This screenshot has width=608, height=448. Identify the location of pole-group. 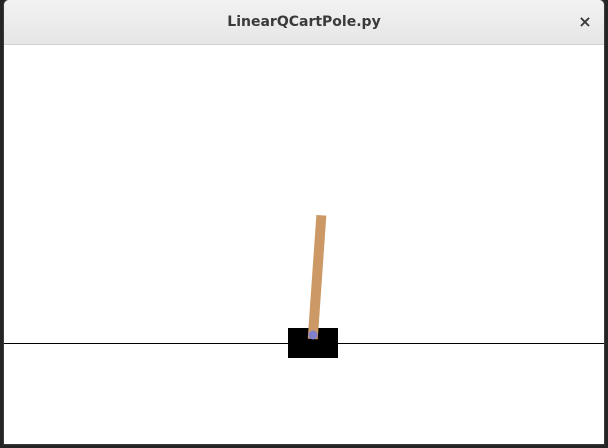
(317, 277).